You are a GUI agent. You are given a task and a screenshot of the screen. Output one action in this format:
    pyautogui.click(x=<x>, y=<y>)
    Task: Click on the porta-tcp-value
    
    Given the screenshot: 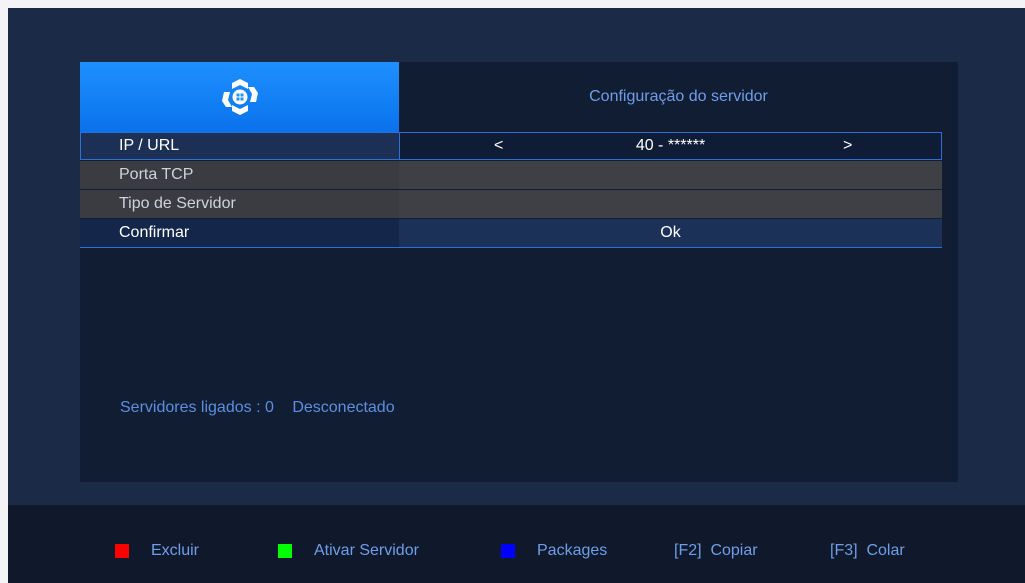 What is the action you would take?
    pyautogui.click(x=670, y=175)
    